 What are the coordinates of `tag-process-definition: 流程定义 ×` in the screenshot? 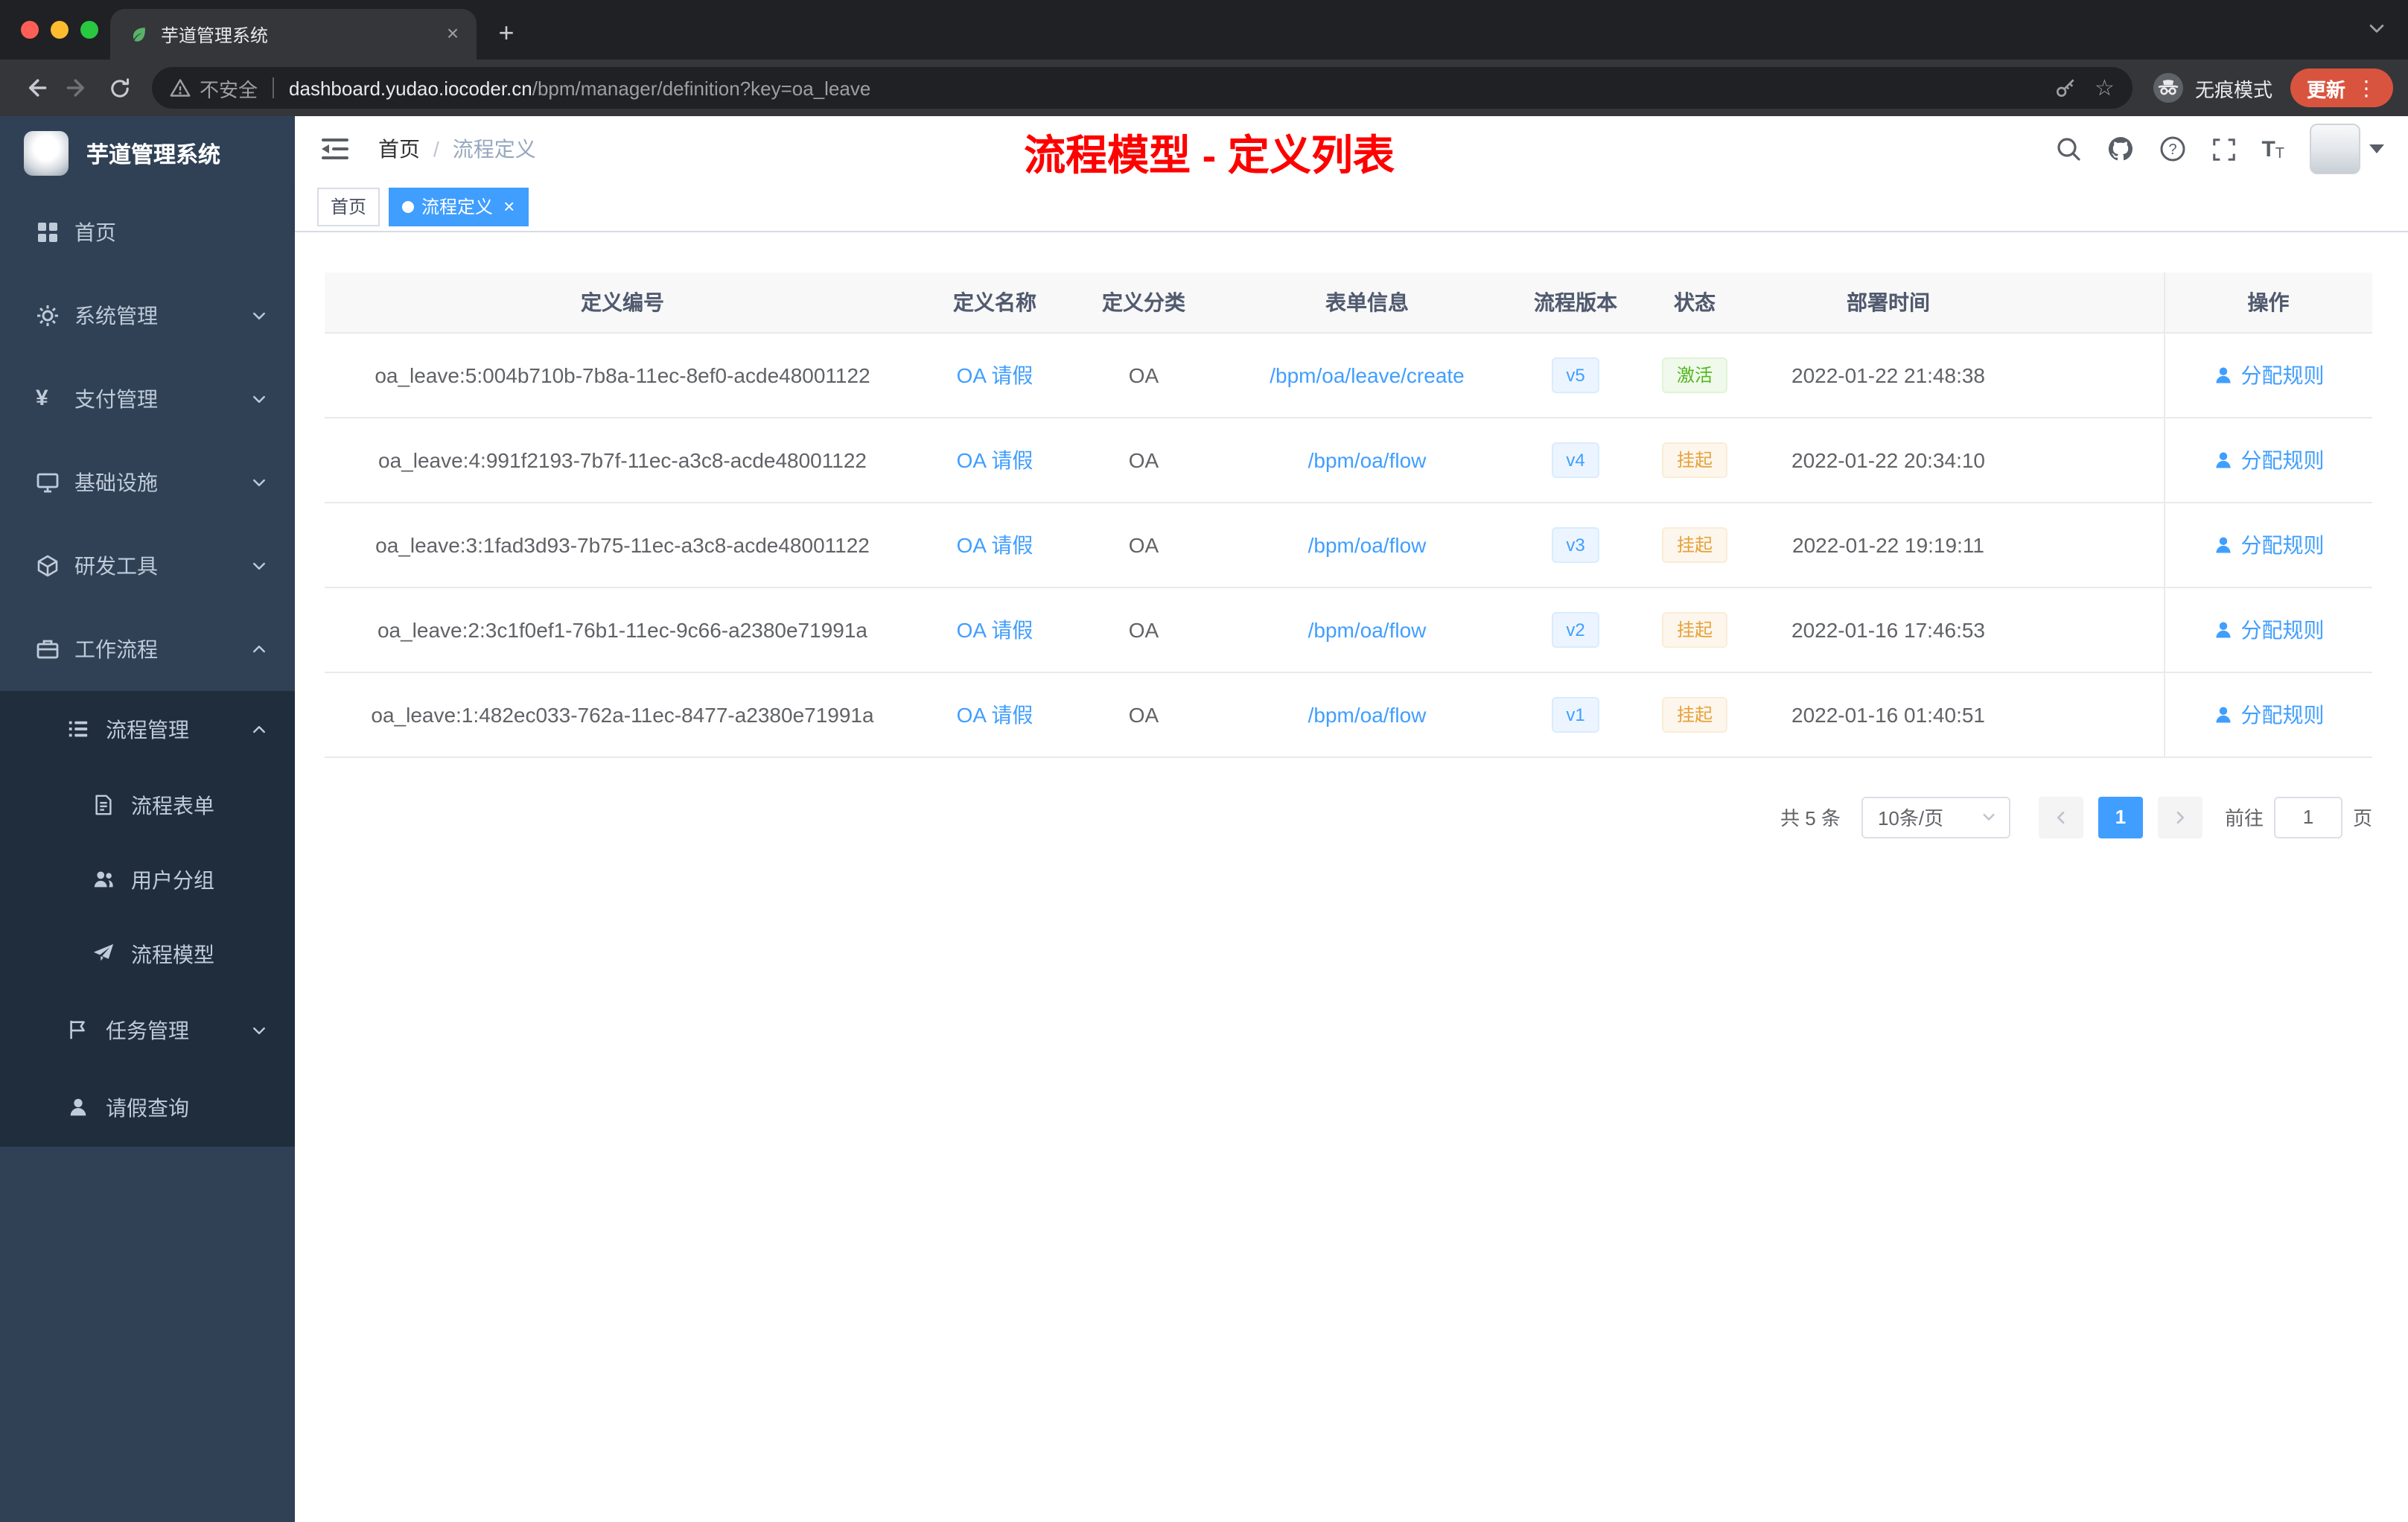 It's located at (459, 206).